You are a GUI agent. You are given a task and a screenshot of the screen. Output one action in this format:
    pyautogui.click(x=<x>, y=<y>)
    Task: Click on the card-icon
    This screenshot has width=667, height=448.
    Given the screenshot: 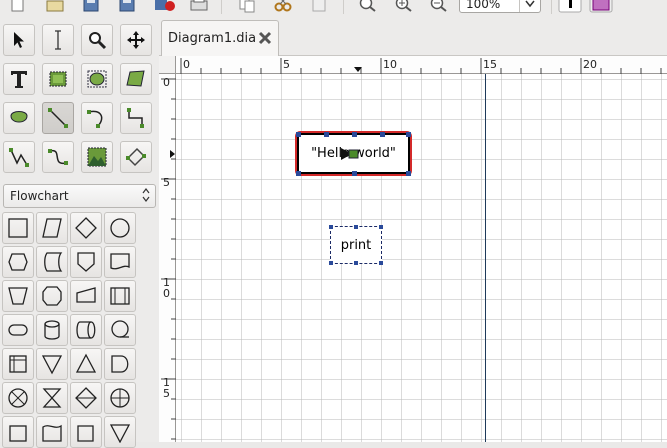 What is the action you would take?
    pyautogui.click(x=18, y=433)
    